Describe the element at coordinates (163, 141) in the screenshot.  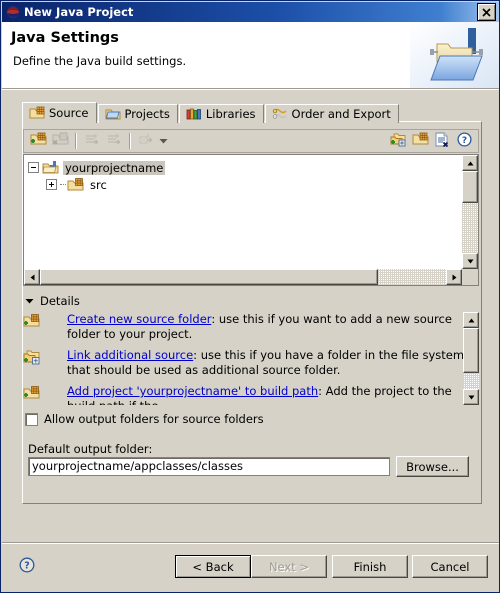
I see `toolbar-dropdown-arrow` at that location.